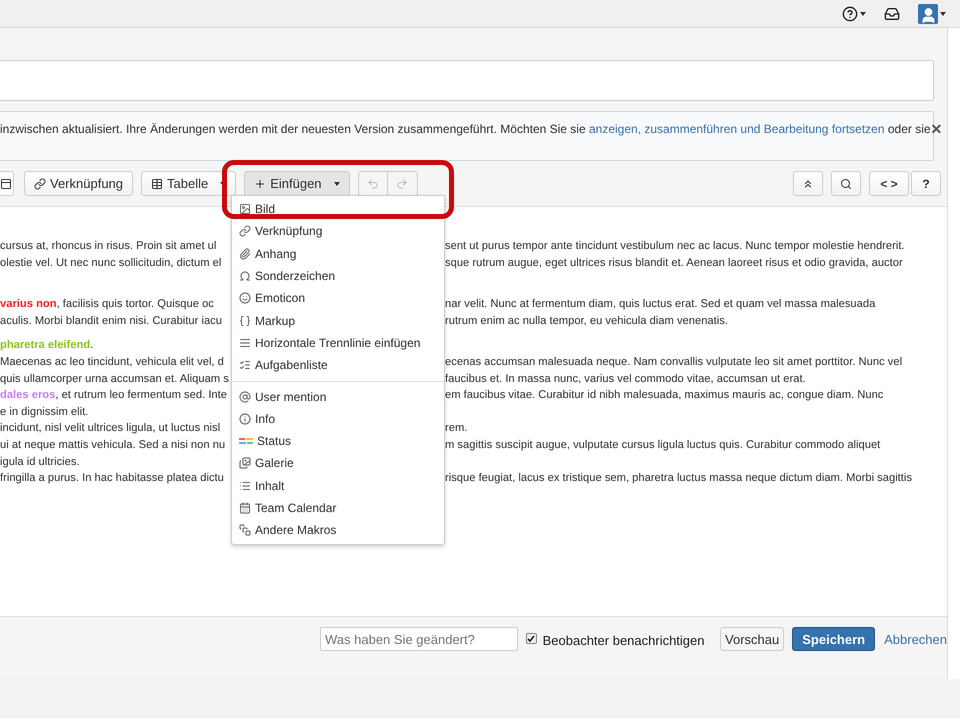 The height and width of the screenshot is (720, 960). Describe the element at coordinates (245, 298) in the screenshot. I see `smiley-icon` at that location.